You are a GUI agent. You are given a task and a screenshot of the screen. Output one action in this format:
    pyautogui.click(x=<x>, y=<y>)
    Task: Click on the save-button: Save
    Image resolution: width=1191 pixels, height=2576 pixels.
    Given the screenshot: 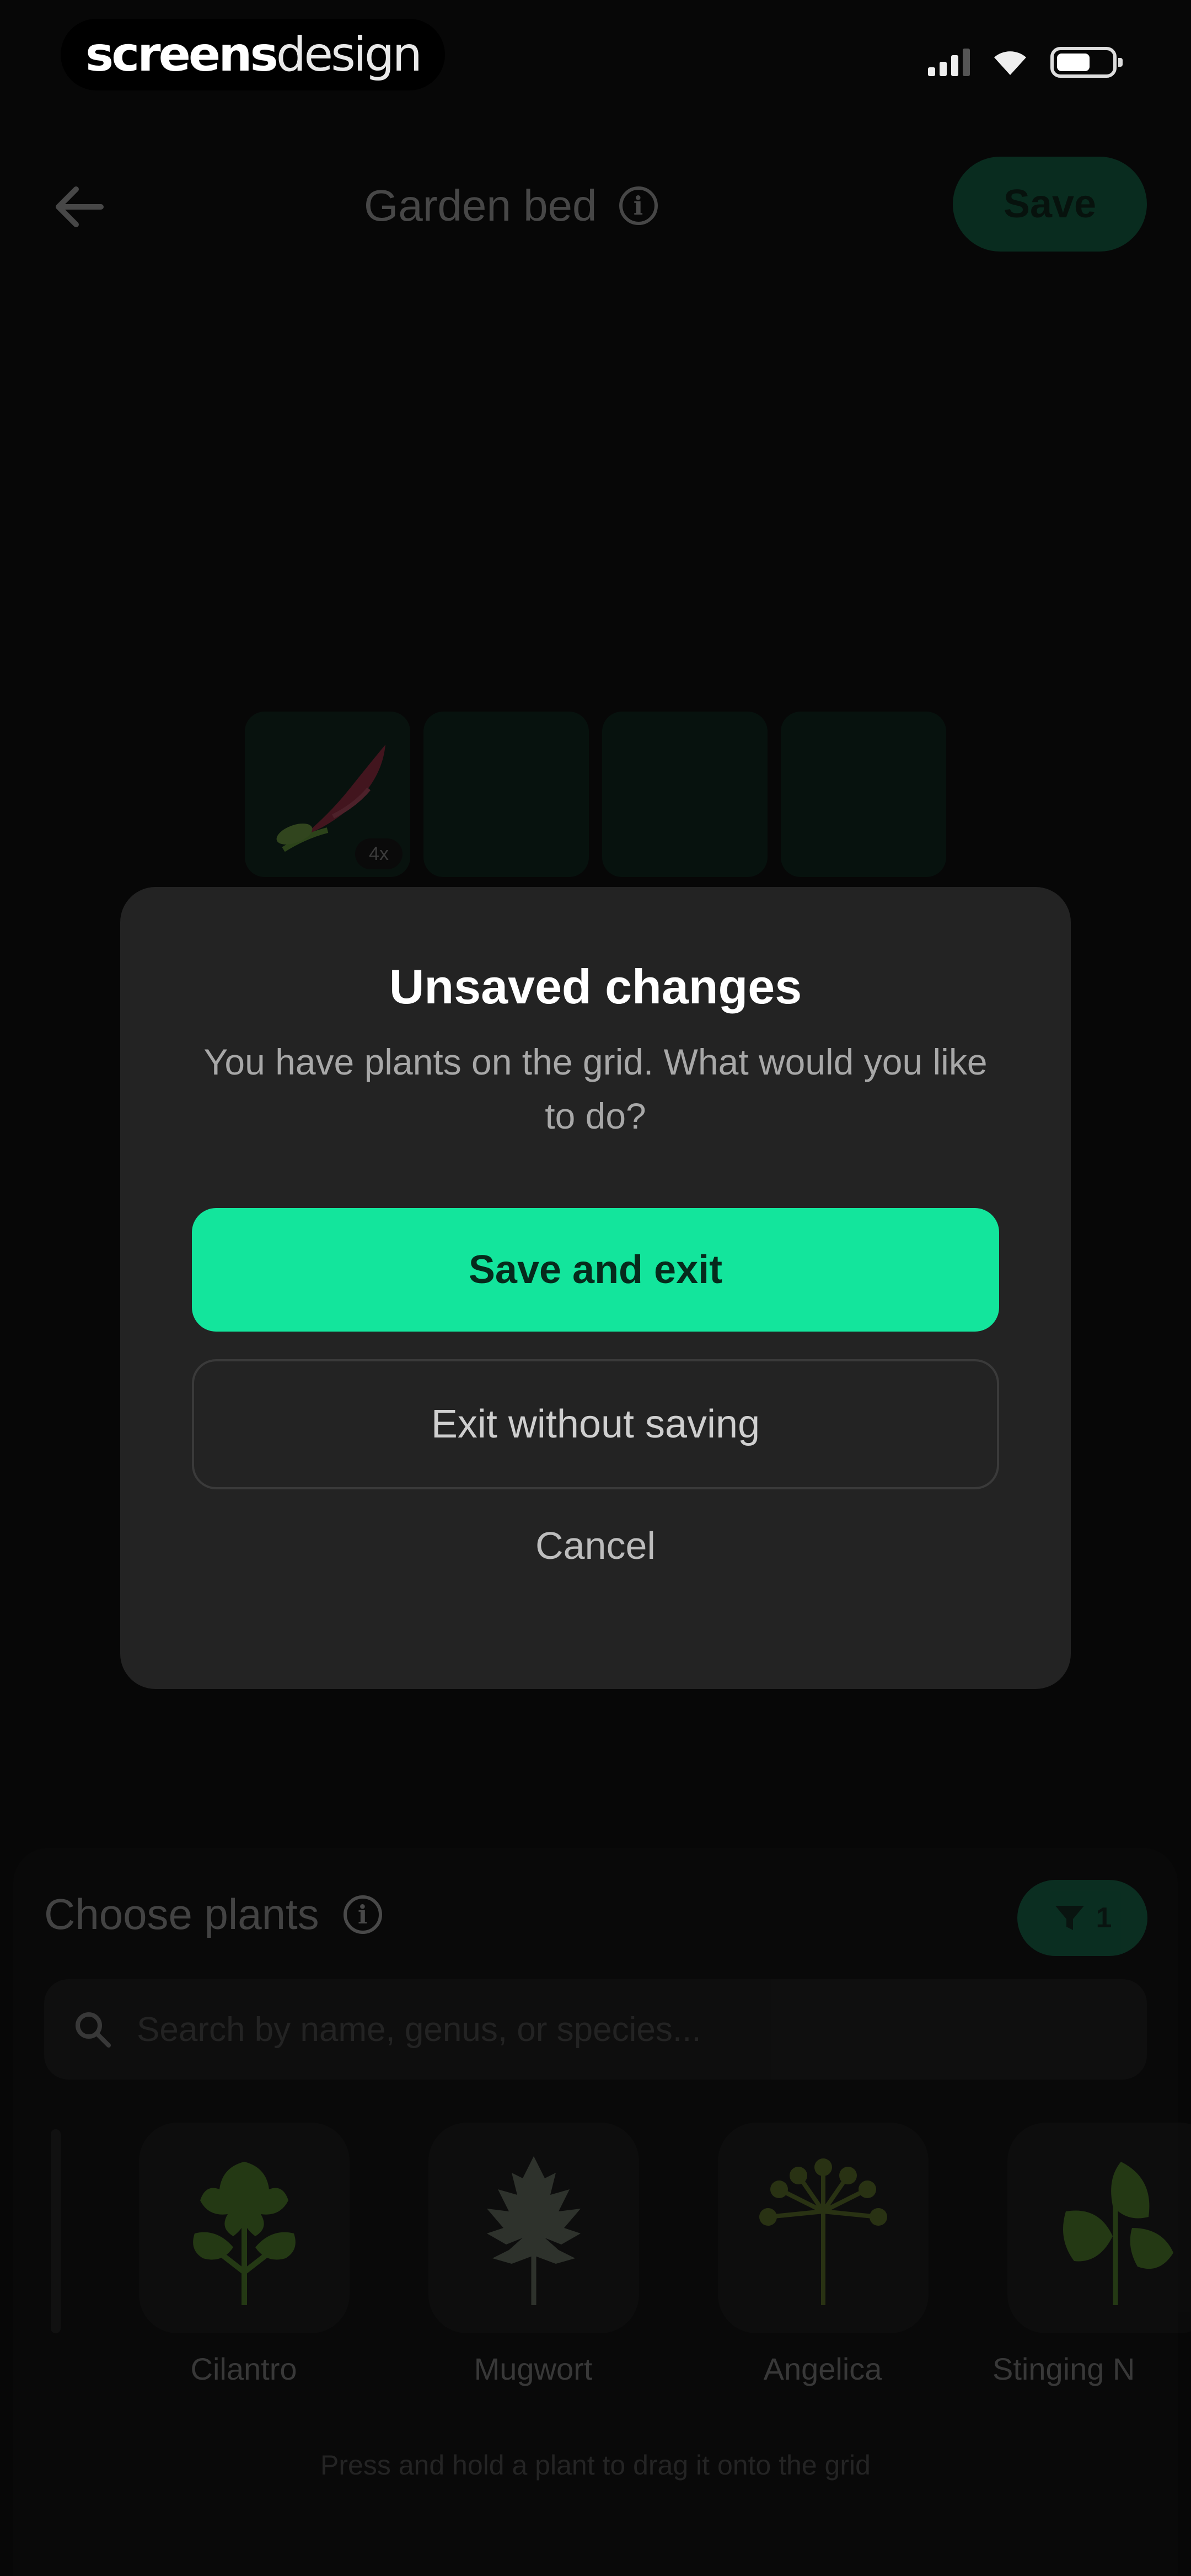 What is the action you would take?
    pyautogui.click(x=1050, y=204)
    